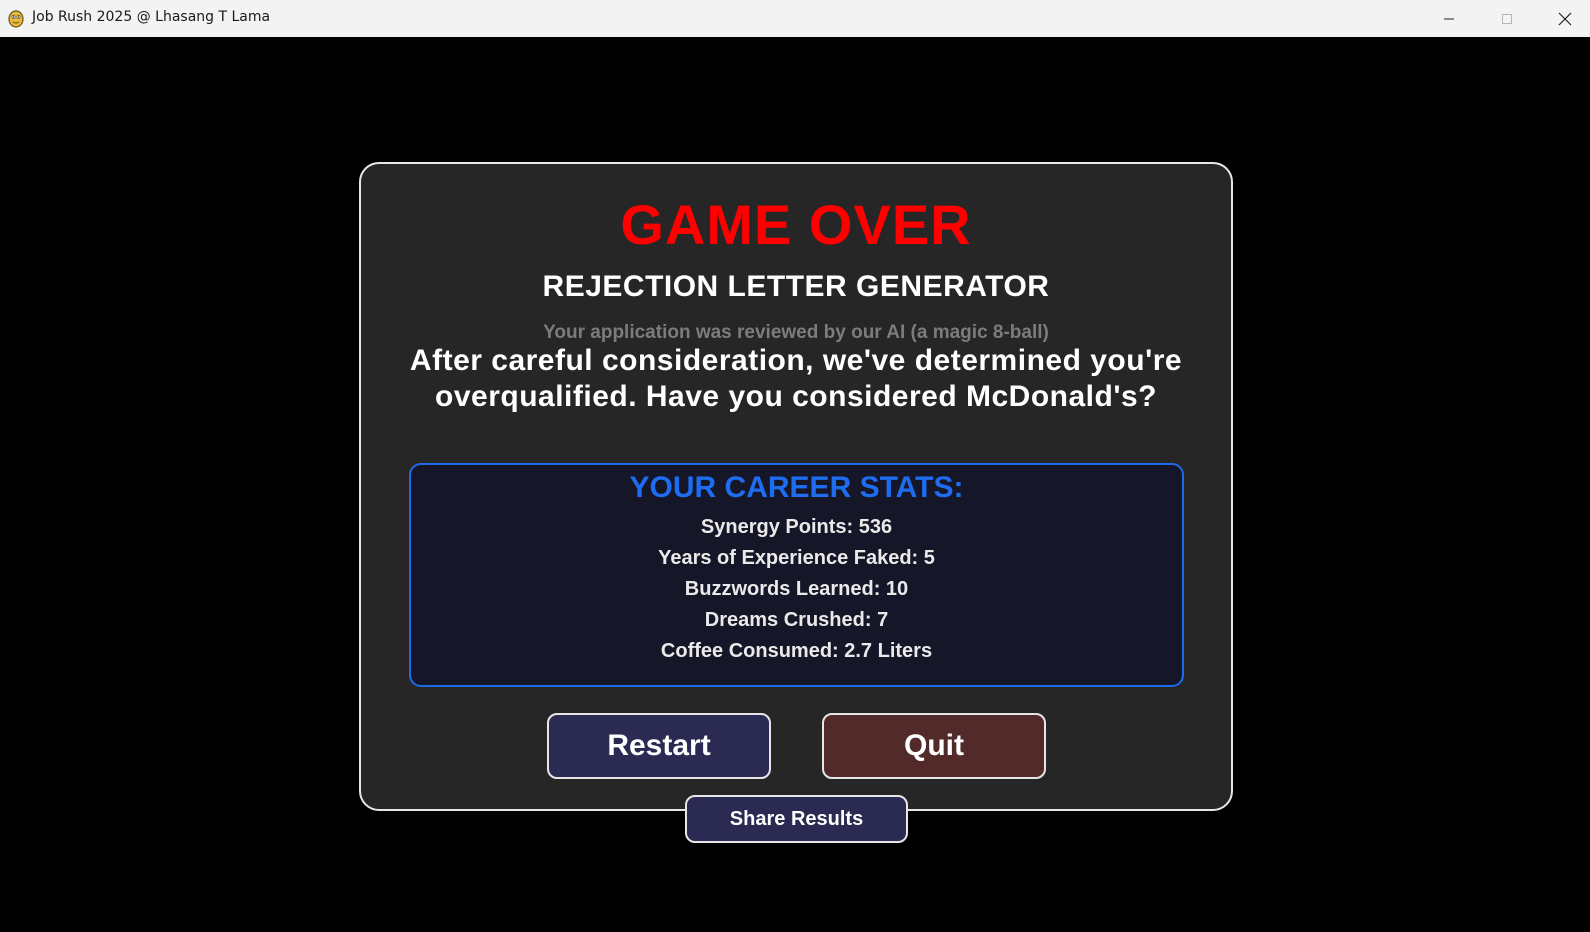 The height and width of the screenshot is (932, 1590). I want to click on quit-button: Quit, so click(934, 746).